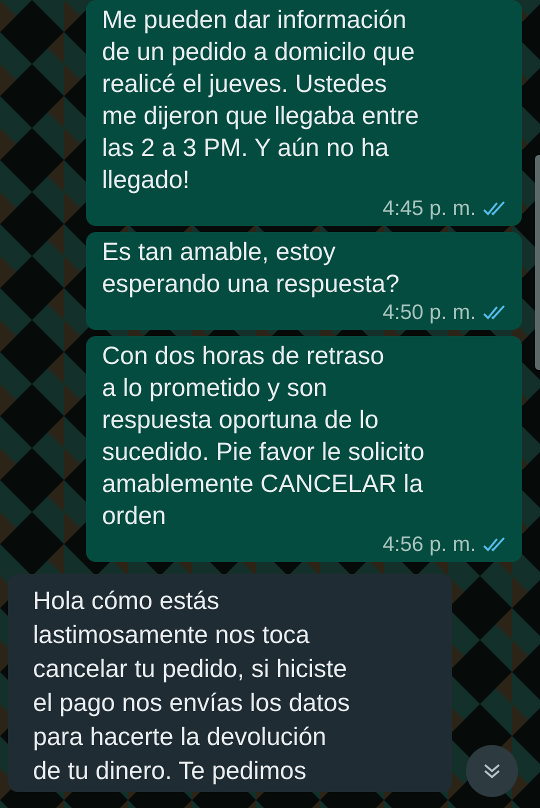  Describe the element at coordinates (192, 686) in the screenshot. I see `message-text: Hola cómo estás lastimosamente nos toca cancelar tu pedido, si hiciste el pago nos envías los datos para hacerte la devolución de tu dinero. Te pedimos` at that location.